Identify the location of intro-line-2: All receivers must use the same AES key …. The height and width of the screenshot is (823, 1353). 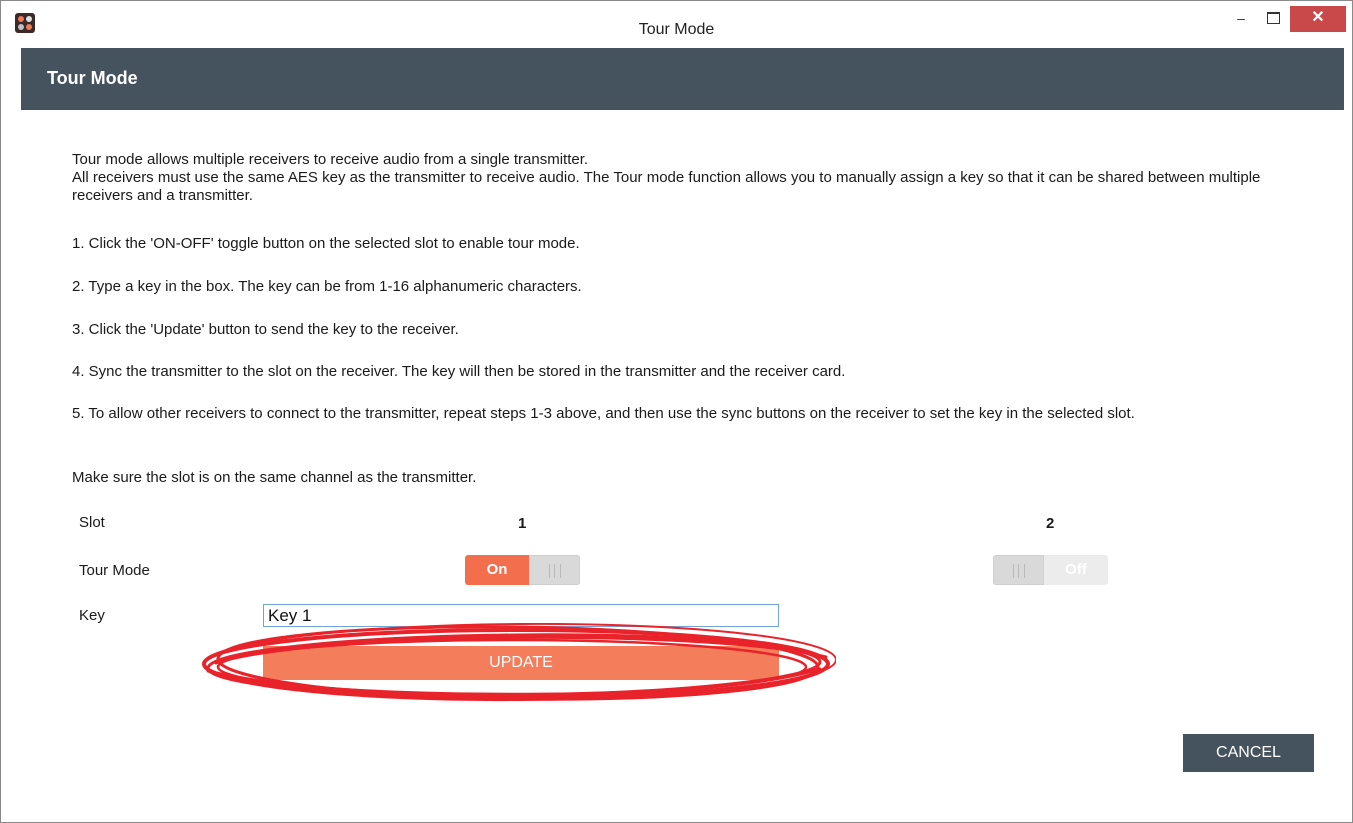
(666, 186).